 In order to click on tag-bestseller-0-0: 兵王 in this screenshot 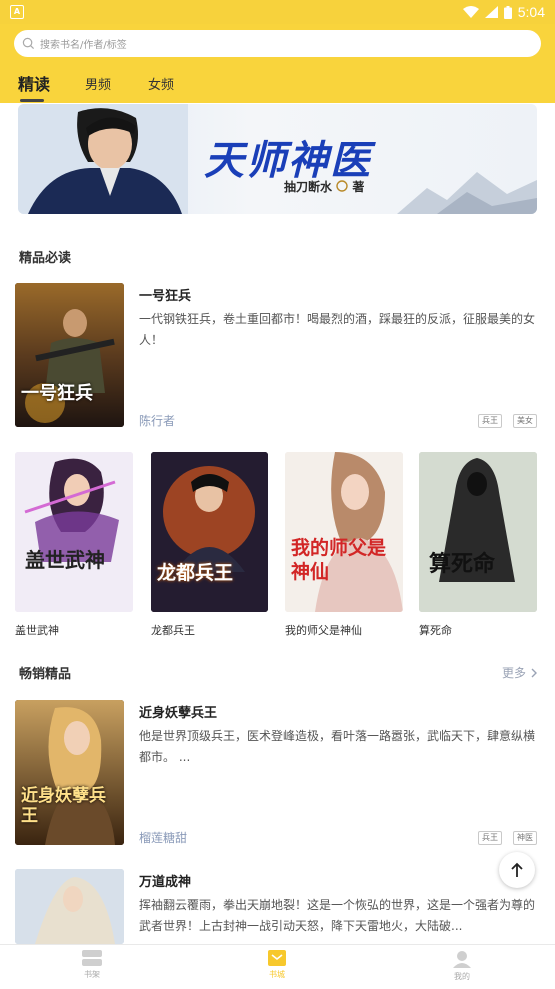, I will do `click(490, 838)`.